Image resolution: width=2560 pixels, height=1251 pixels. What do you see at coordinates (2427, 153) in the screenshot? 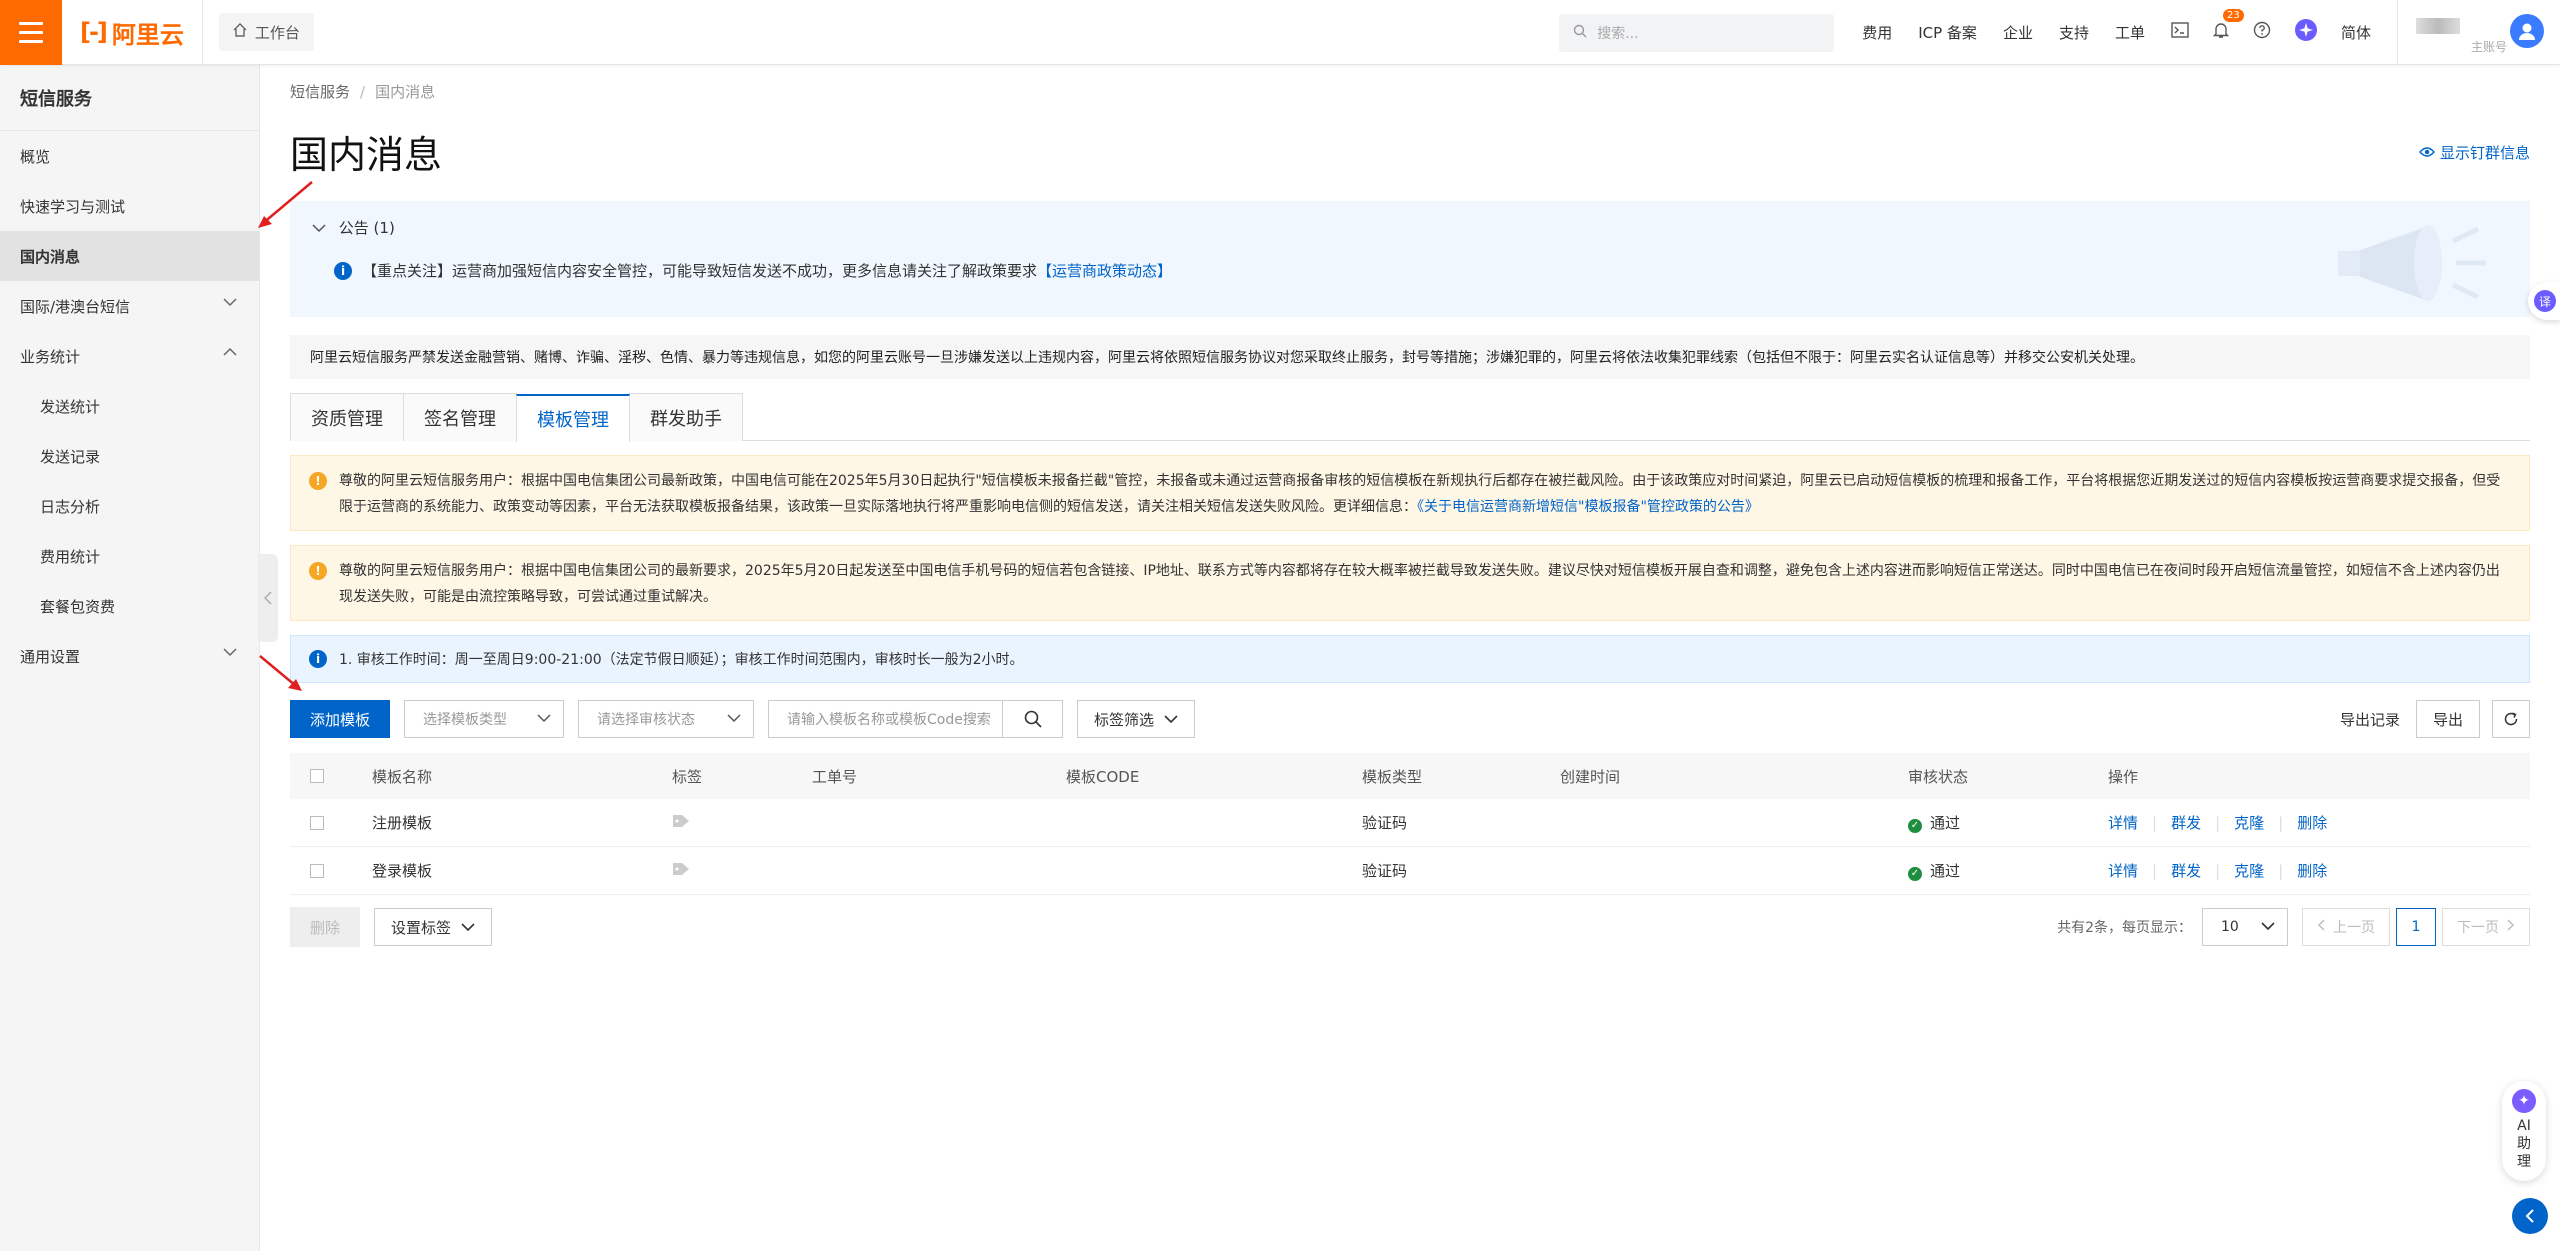
I see `eye-icon` at bounding box center [2427, 153].